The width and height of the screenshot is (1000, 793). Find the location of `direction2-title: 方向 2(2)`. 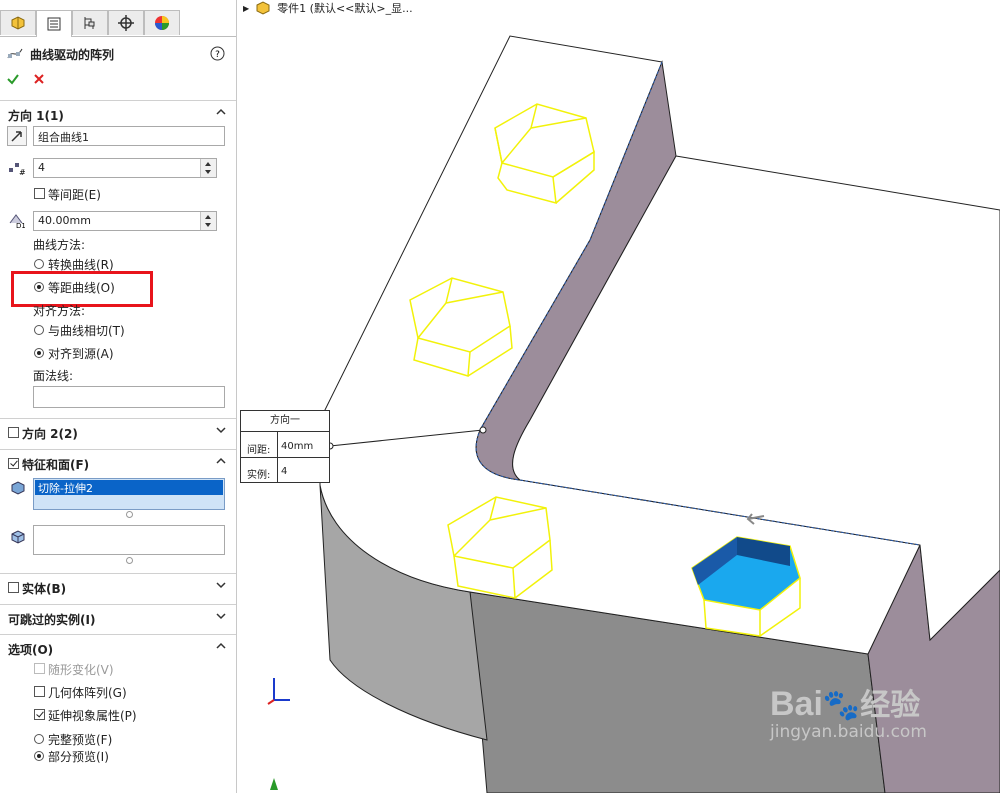

direction2-title: 方向 2(2) is located at coordinates (50, 434).